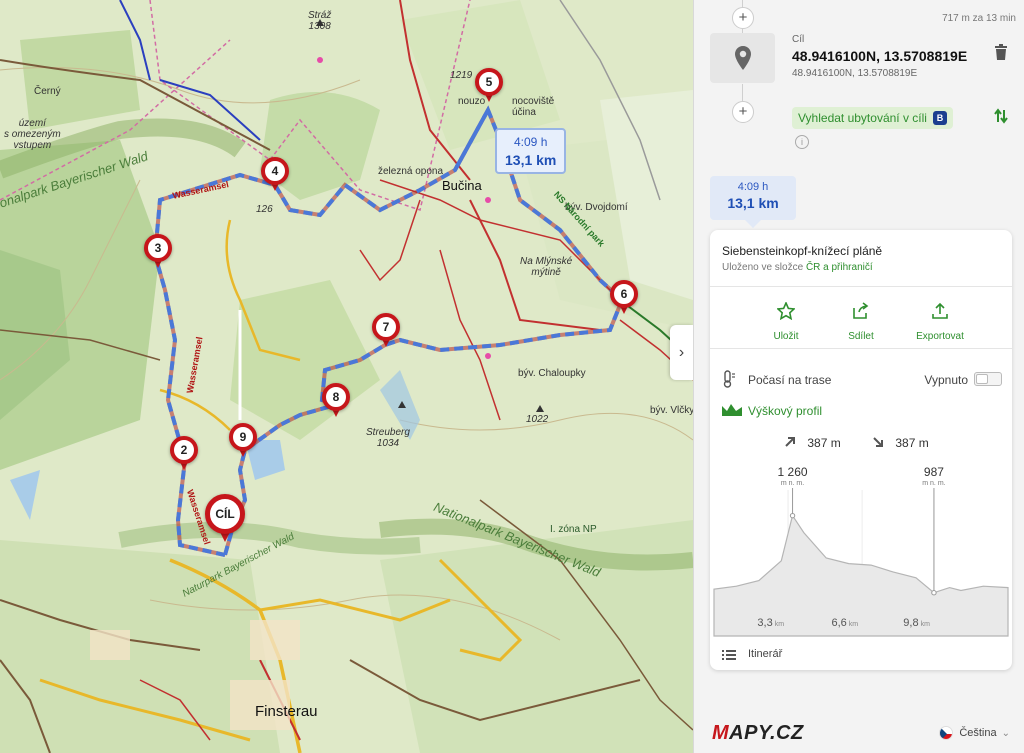 This screenshot has height=753, width=1024. What do you see at coordinates (802, 251) in the screenshot?
I see `route-title: Siebensteinkopf-knížecí pláně` at bounding box center [802, 251].